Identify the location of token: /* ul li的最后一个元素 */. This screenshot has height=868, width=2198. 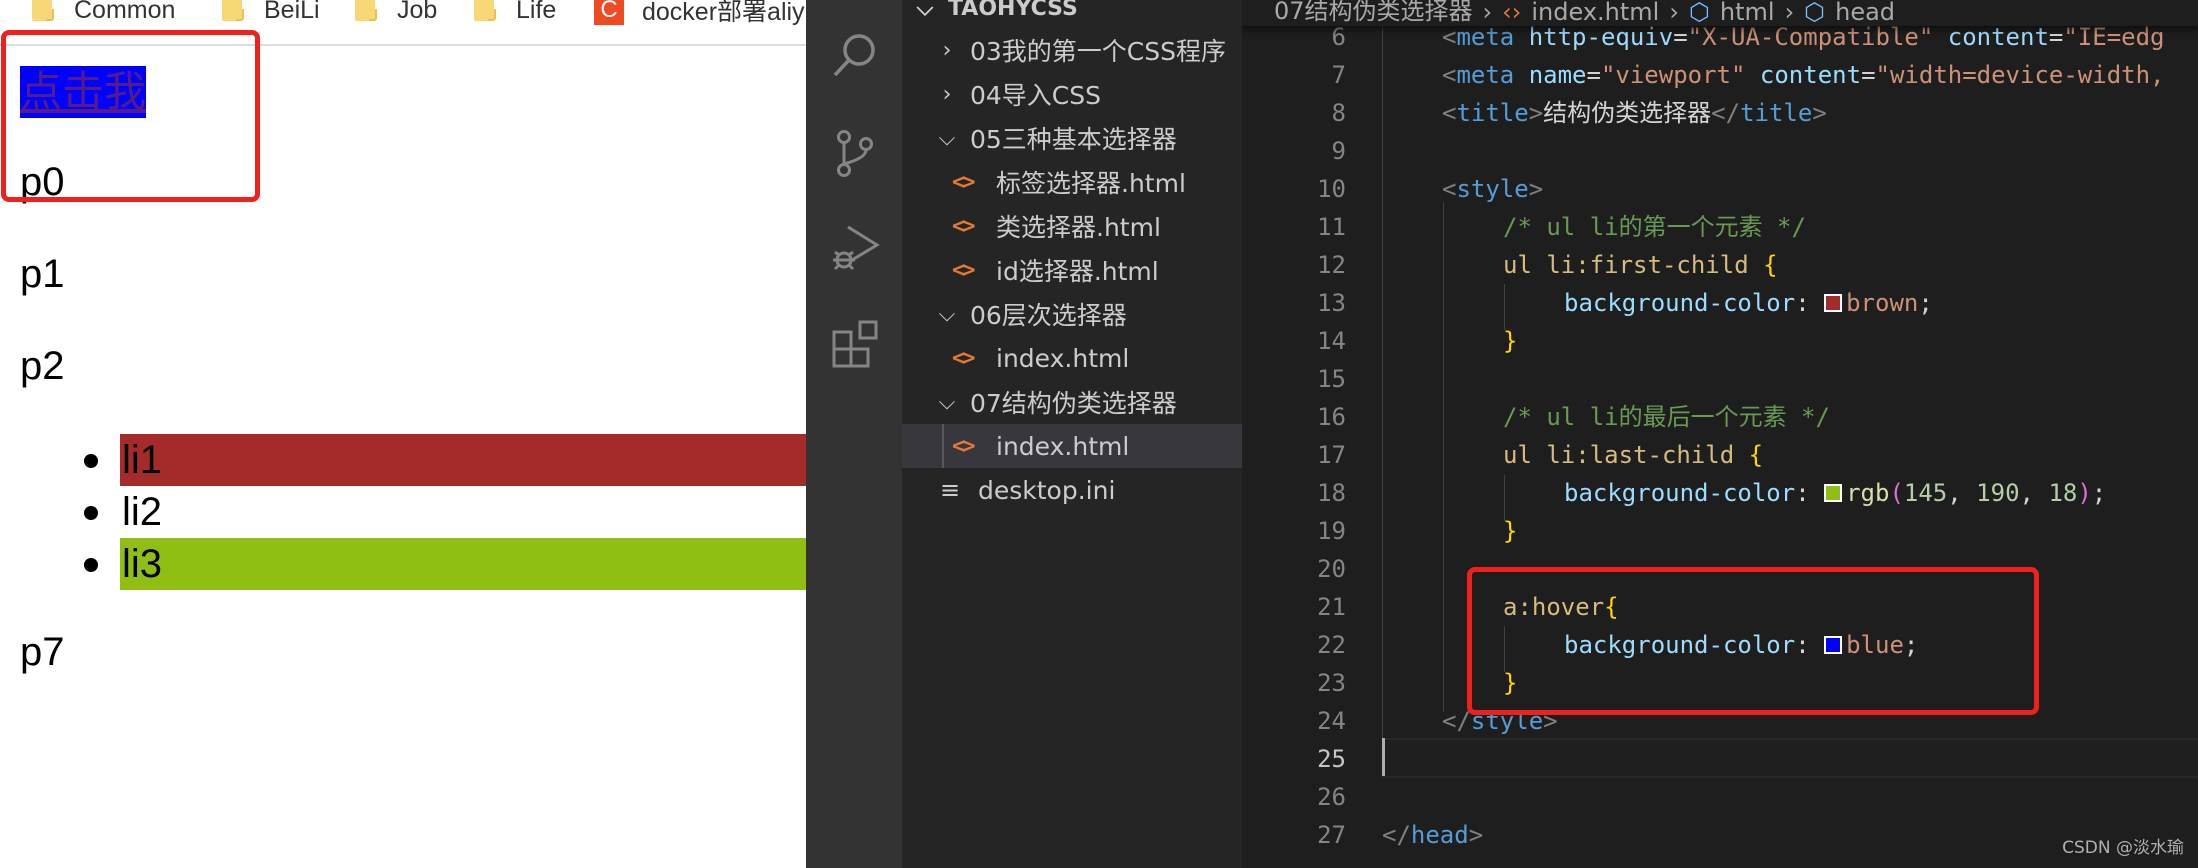
(1666, 417).